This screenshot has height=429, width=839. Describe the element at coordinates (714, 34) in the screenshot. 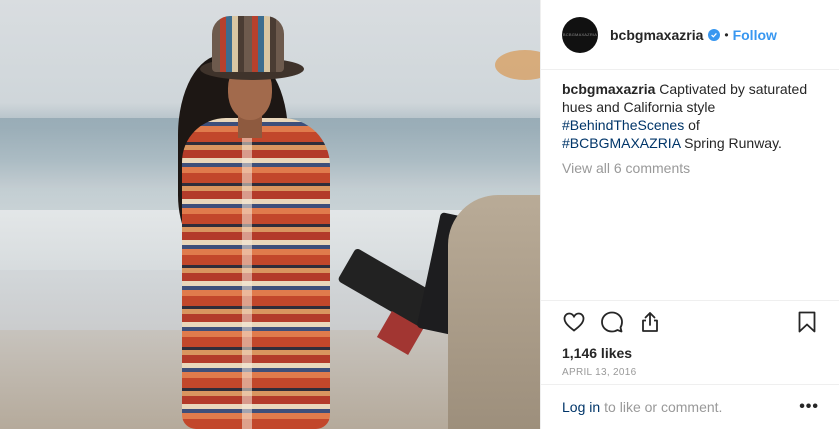

I see `verified-icon` at that location.